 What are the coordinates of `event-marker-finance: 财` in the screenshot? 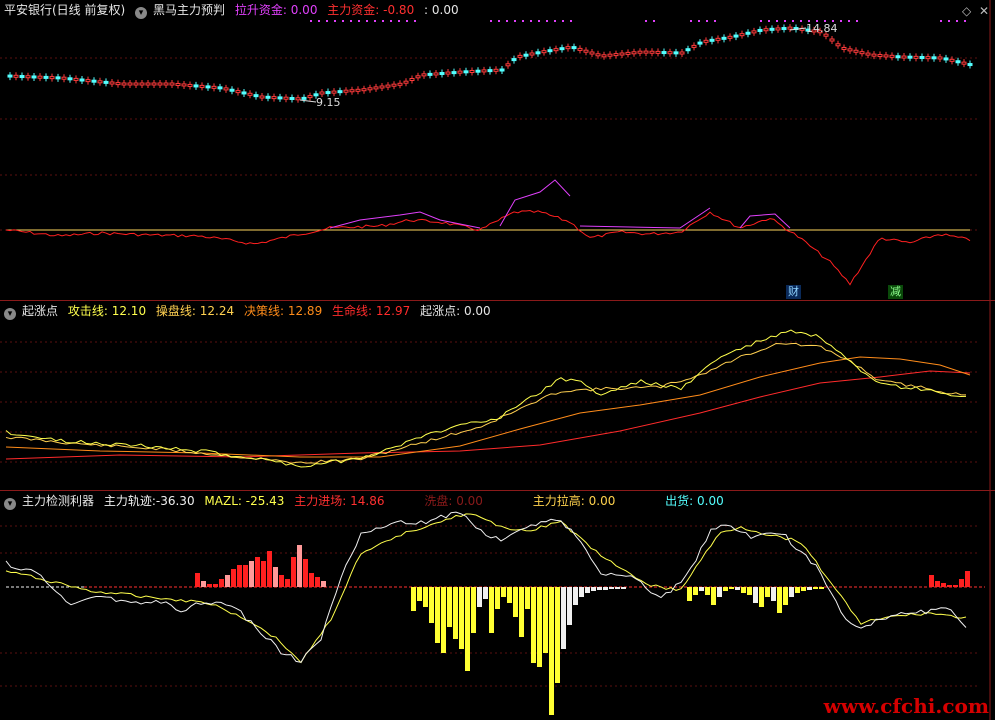 It's located at (793, 292).